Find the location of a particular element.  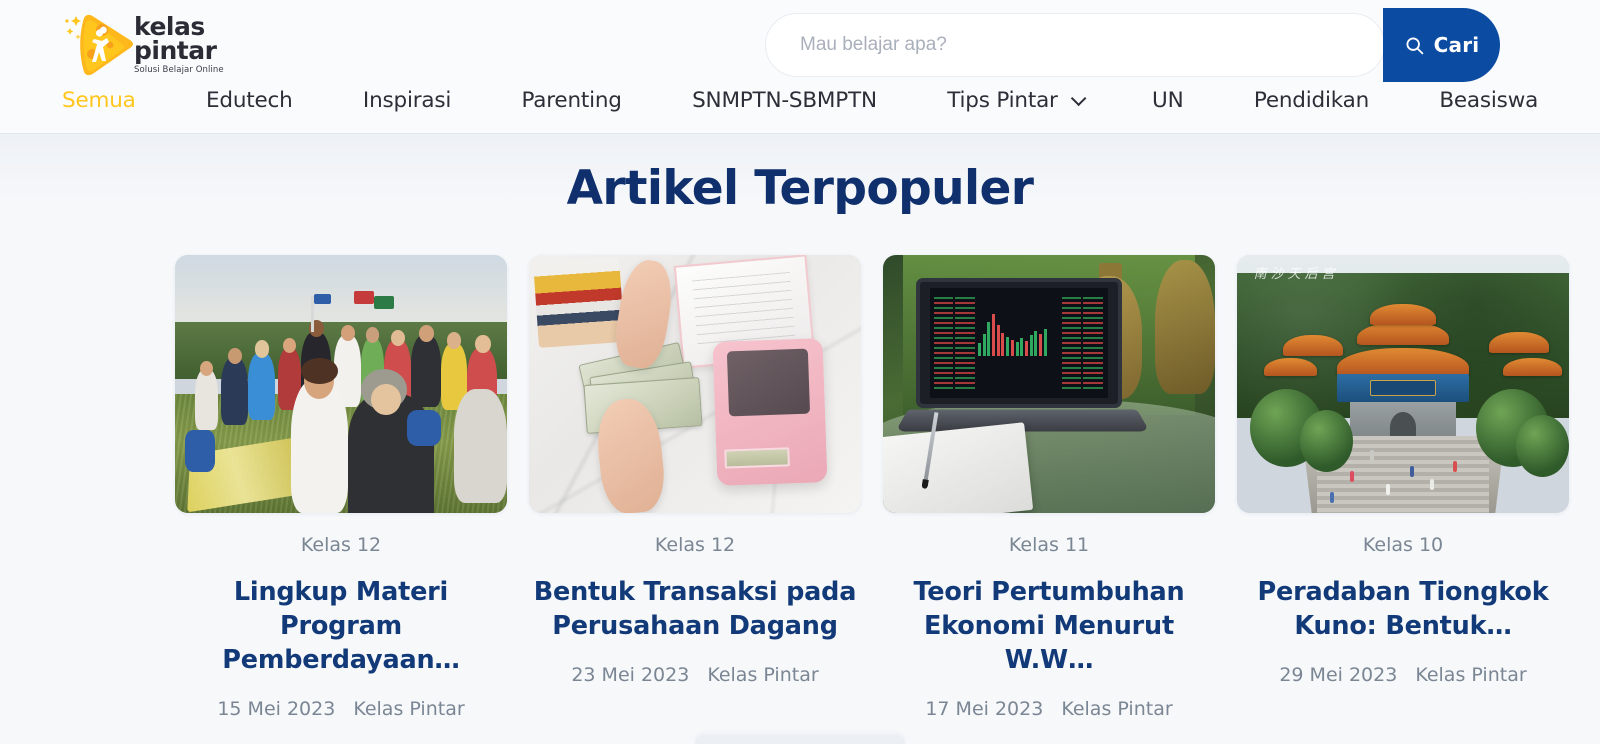

nav-item-snmptn-sbmptn: SNMPTN-SBMPTN is located at coordinates (784, 100).